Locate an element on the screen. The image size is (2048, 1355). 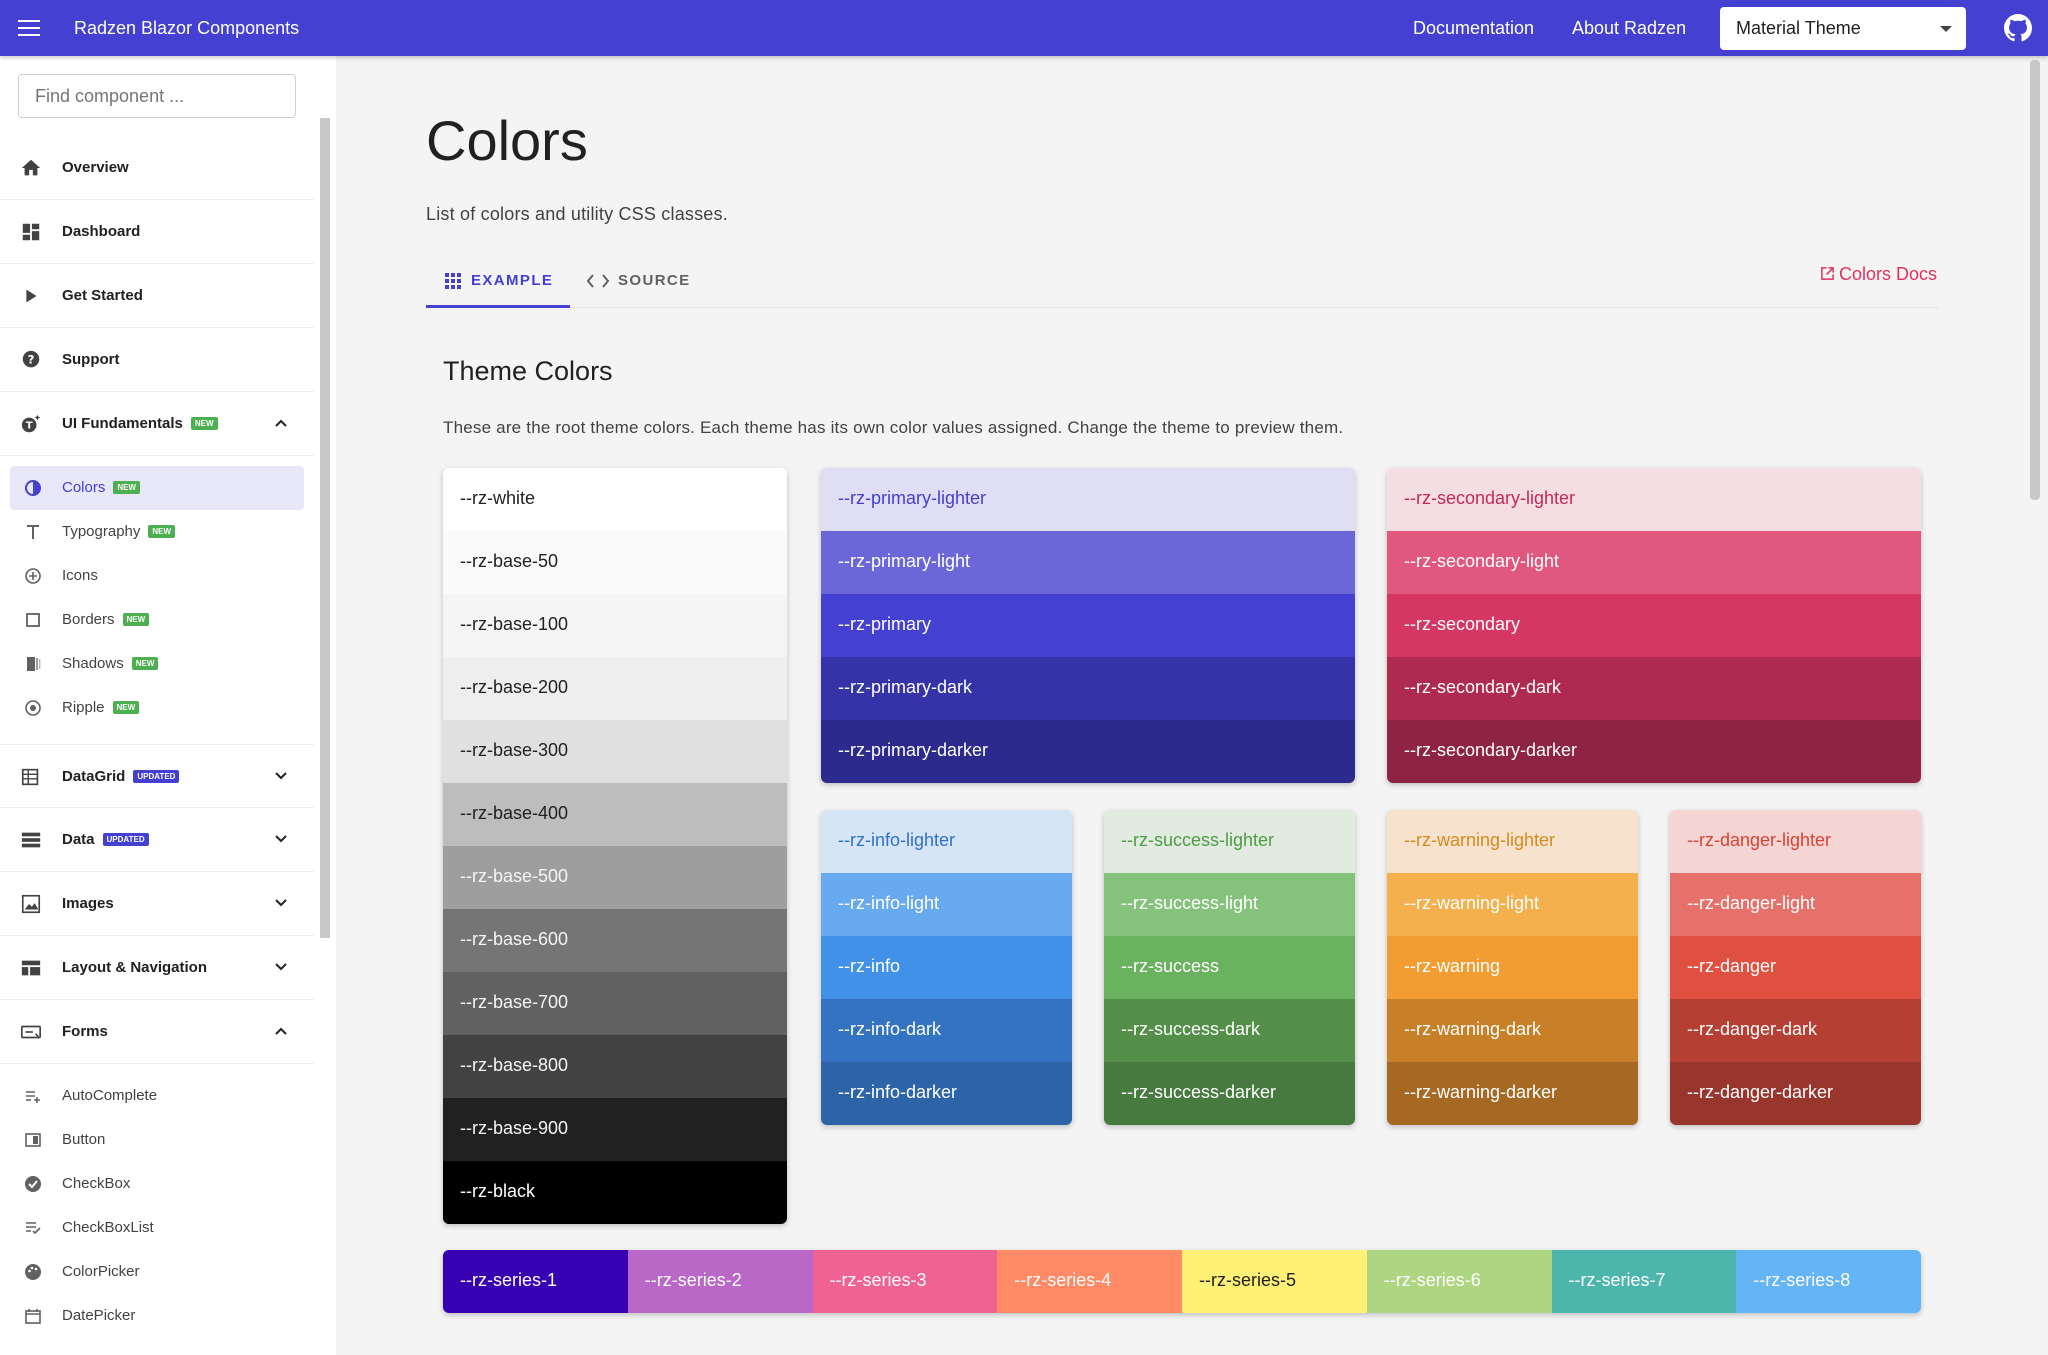
color-swatch: --rz-success-lighter is located at coordinates (1229, 841).